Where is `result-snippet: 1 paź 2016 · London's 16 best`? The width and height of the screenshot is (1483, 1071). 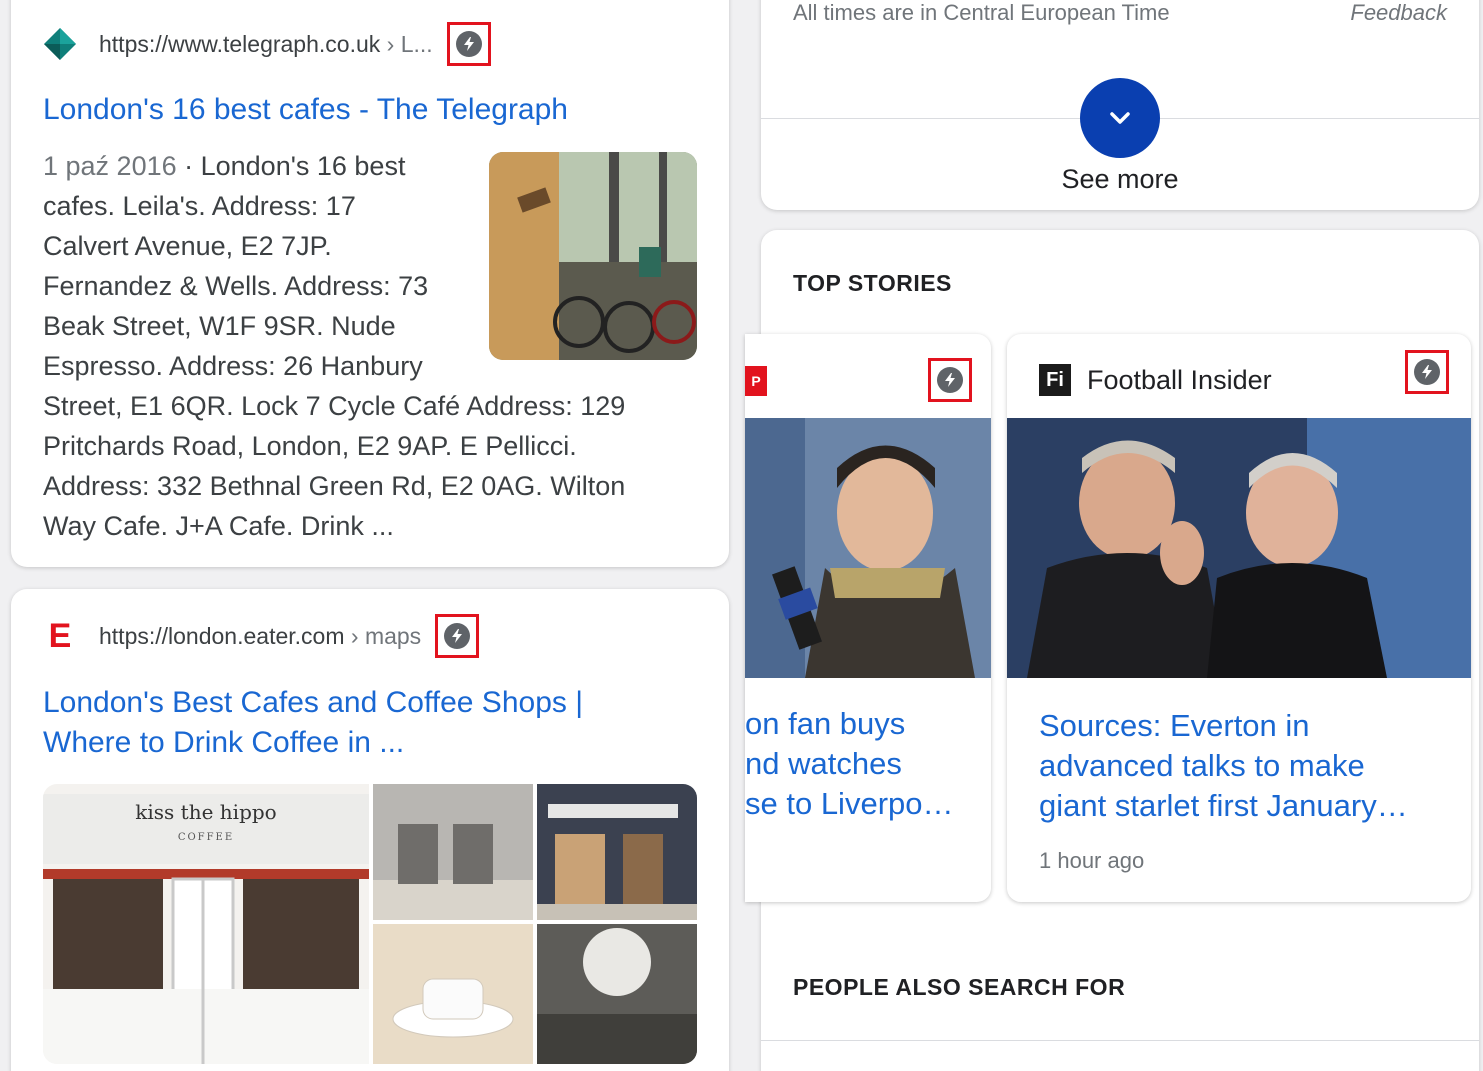 result-snippet: 1 paź 2016 · London's 16 best is located at coordinates (224, 166).